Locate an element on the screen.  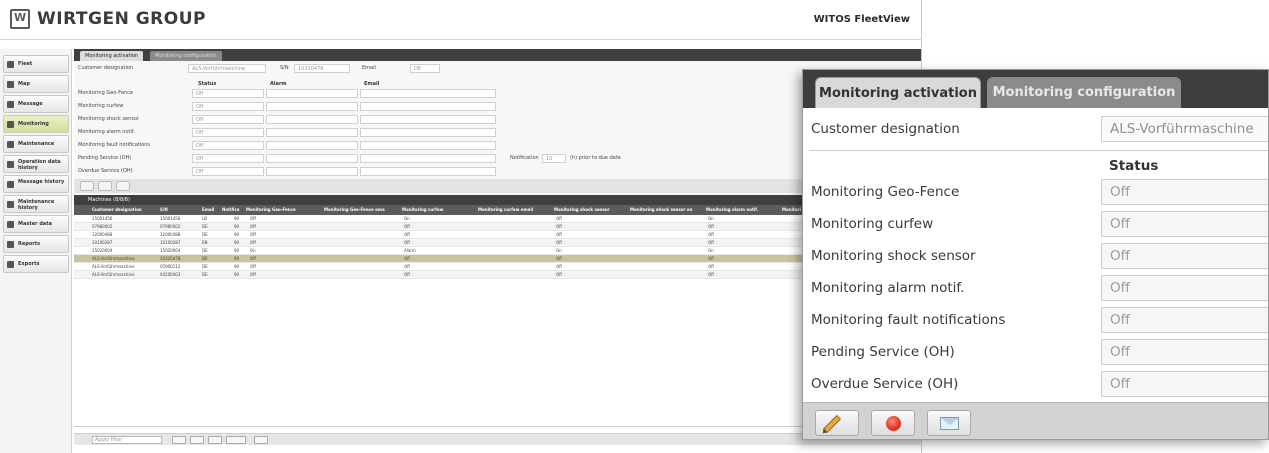
column-header: Monitoring shock sensor en is located at coordinates (667, 210).